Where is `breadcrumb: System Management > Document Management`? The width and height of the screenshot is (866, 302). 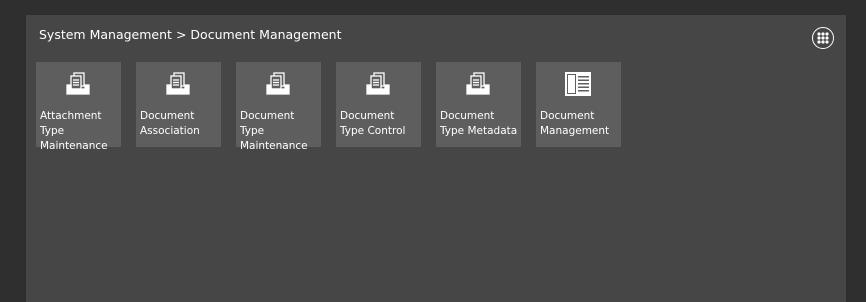 breadcrumb: System Management > Document Management is located at coordinates (190, 34).